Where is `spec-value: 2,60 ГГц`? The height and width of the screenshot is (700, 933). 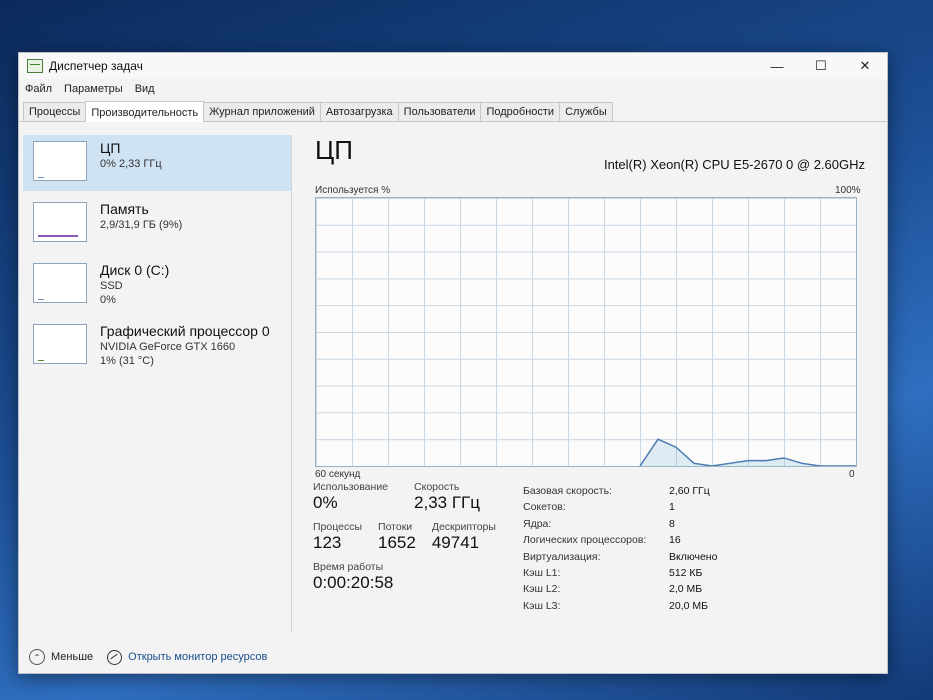
spec-value: 2,60 ГГц is located at coordinates (689, 491).